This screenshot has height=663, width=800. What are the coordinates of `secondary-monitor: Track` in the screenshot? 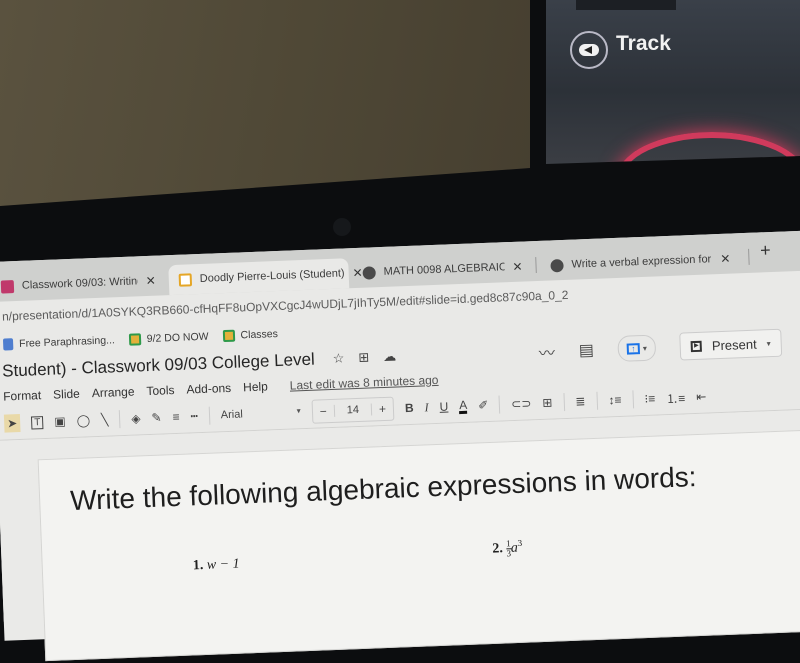 It's located at (673, 82).